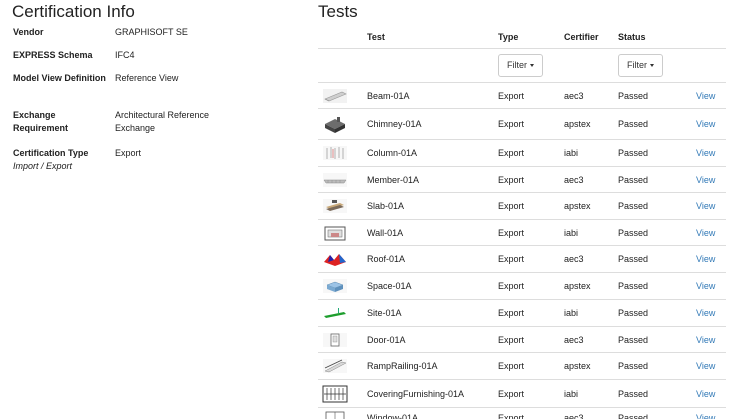 The image size is (746, 419). What do you see at coordinates (416, 393) in the screenshot?
I see `test-name: CoveringFurnishing-01A` at bounding box center [416, 393].